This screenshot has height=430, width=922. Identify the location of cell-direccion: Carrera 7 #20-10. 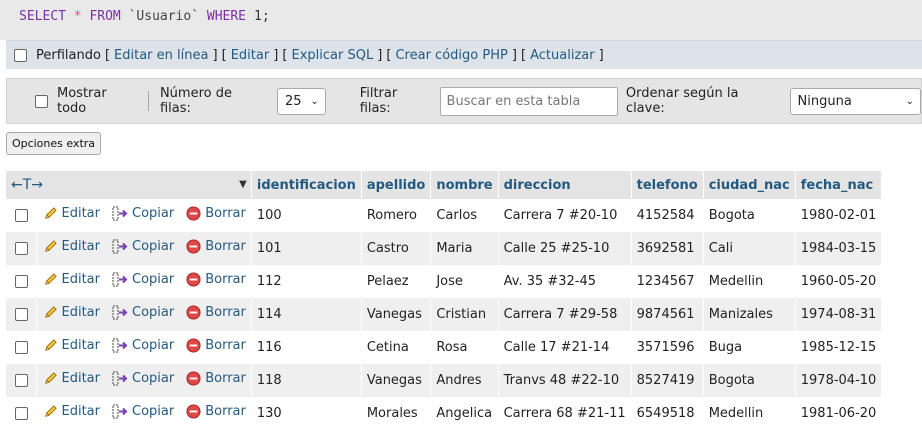
(565, 215).